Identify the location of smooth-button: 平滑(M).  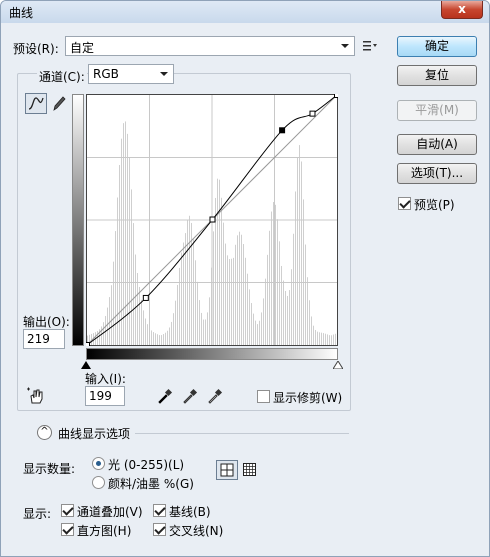
(437, 110).